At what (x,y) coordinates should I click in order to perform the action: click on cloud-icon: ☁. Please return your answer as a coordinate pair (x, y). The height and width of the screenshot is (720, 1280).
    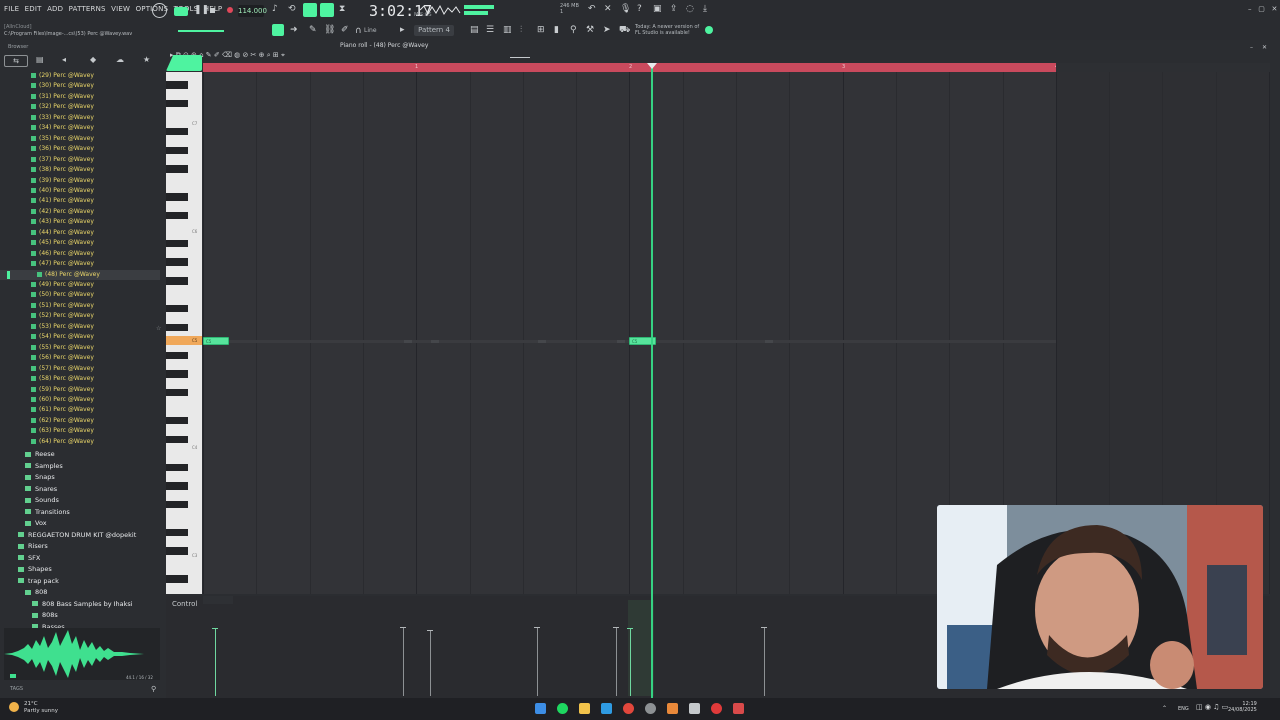
    Looking at the image, I should click on (120, 59).